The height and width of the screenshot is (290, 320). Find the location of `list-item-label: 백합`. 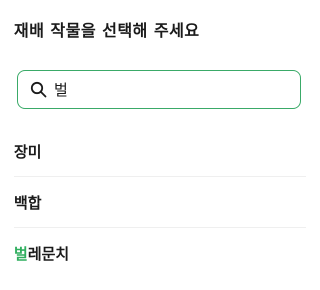

list-item-label: 백합 is located at coordinates (28, 203).